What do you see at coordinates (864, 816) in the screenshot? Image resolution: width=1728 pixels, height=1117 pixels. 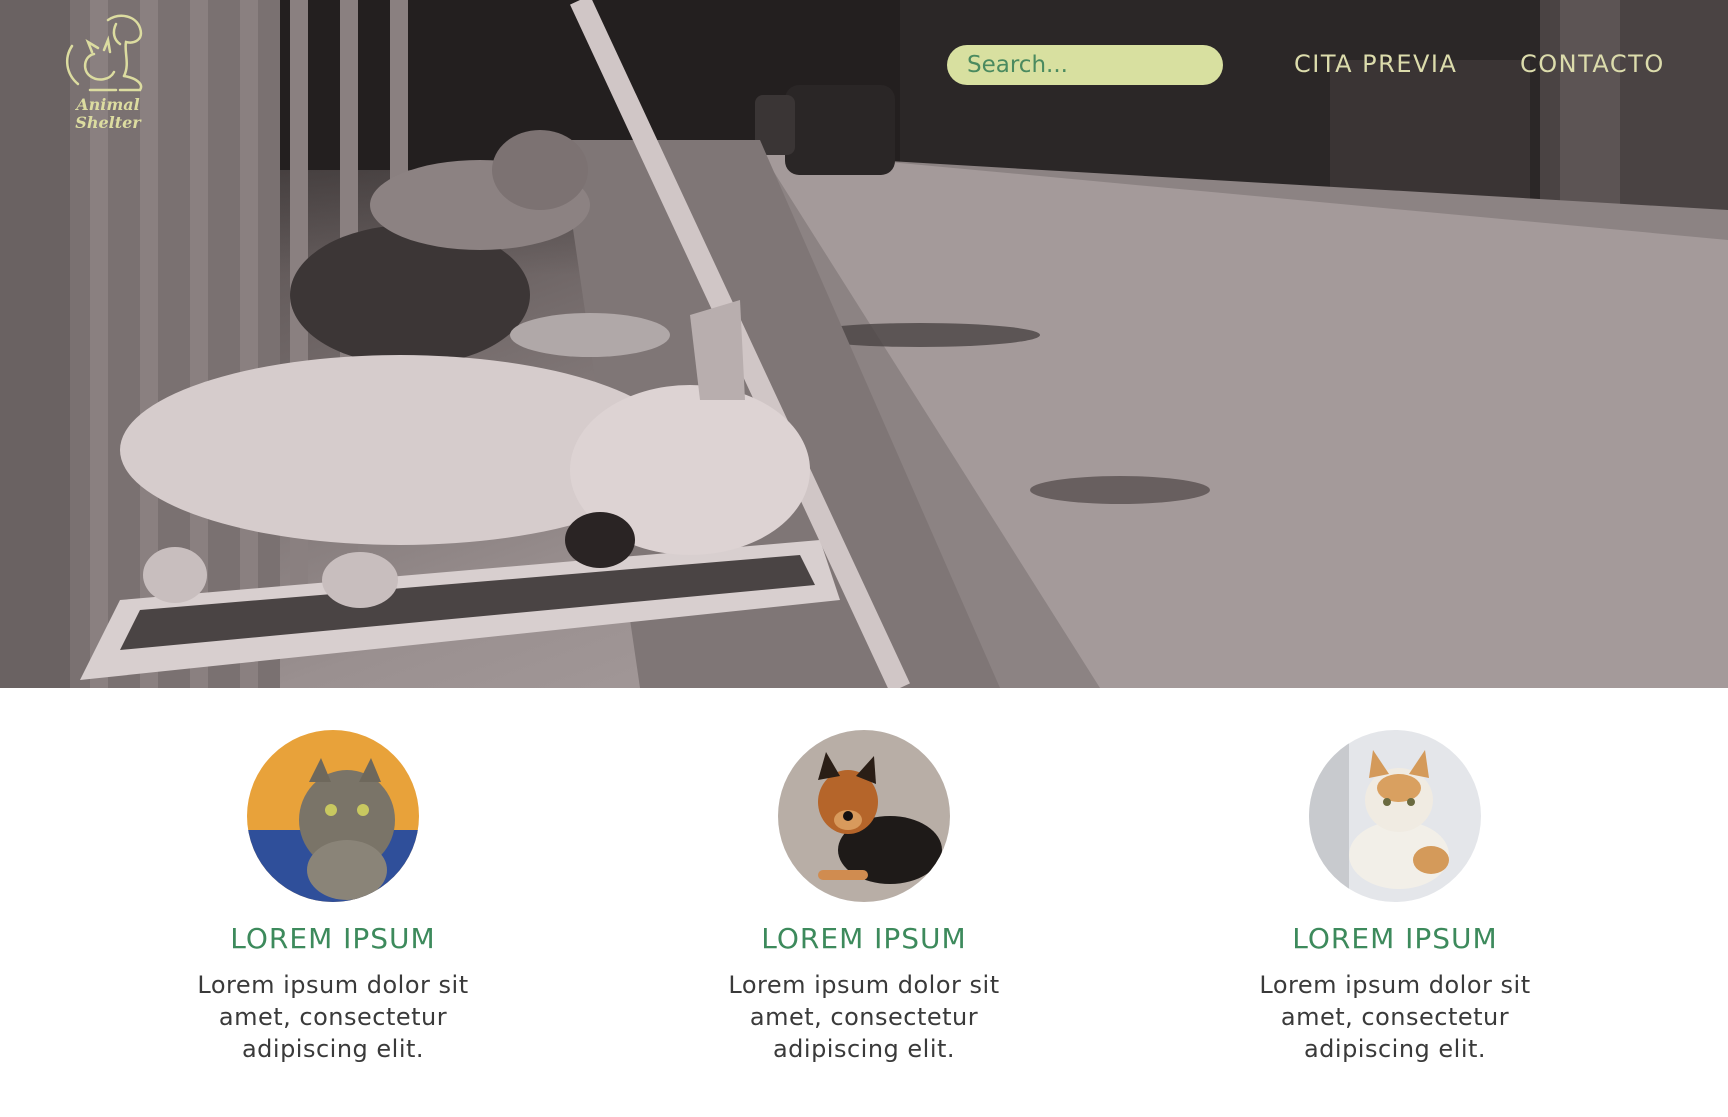 I see `dog-photo` at bounding box center [864, 816].